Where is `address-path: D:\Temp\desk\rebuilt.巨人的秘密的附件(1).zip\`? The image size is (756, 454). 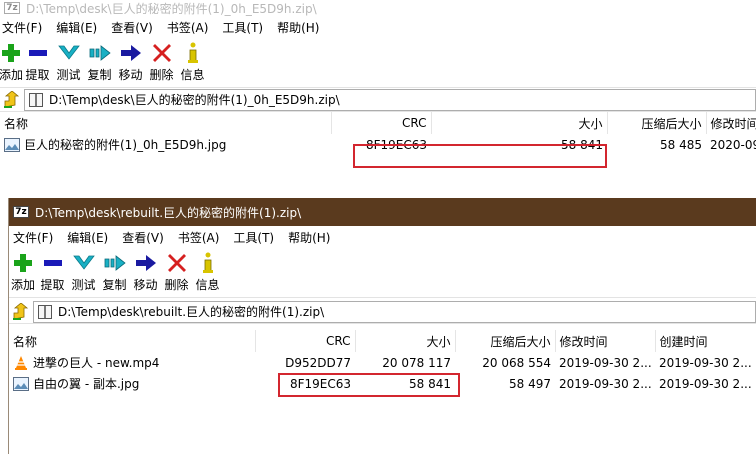 address-path: D:\Temp\desk\rebuilt.巨人的秘密的附件(1).zip\ is located at coordinates (191, 312).